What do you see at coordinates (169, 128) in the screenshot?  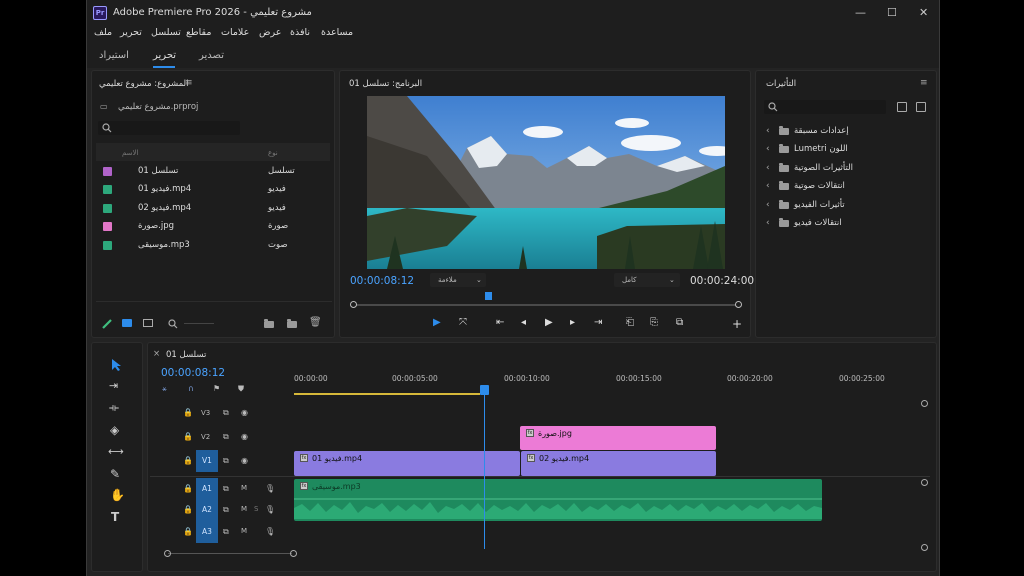 I see `project-search-input` at bounding box center [169, 128].